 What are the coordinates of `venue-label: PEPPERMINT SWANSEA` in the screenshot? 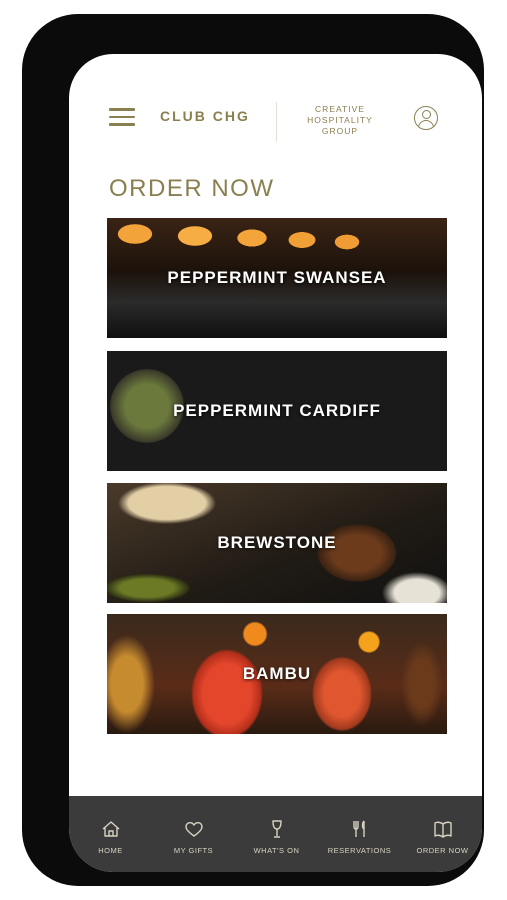 It's located at (277, 277).